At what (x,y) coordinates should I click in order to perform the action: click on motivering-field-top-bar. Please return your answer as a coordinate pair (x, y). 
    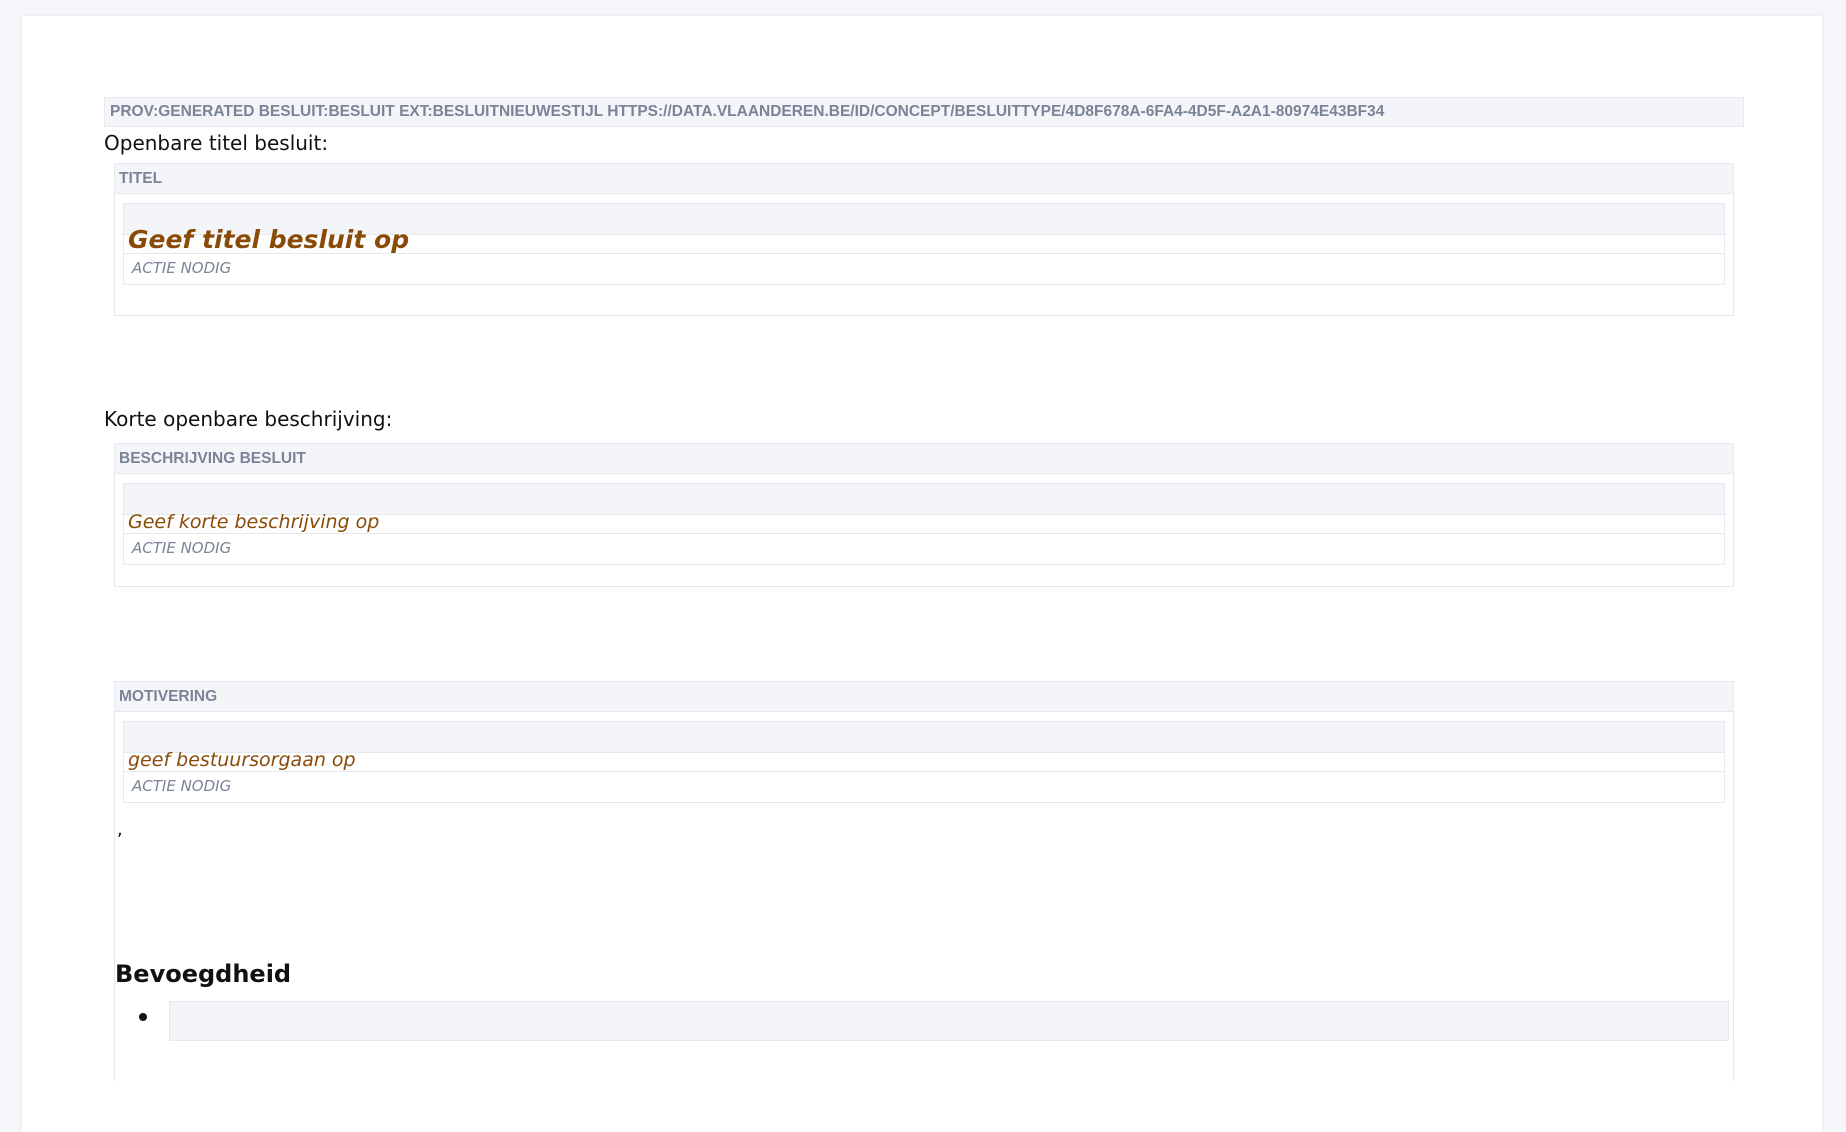
    Looking at the image, I should click on (924, 737).